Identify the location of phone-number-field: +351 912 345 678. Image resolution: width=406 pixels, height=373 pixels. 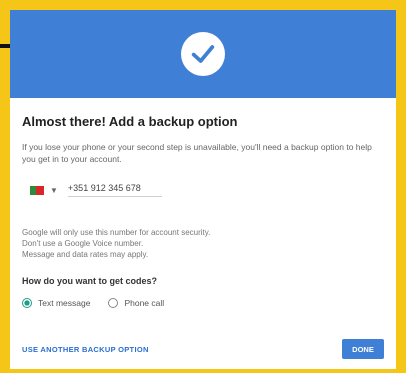
(114, 190).